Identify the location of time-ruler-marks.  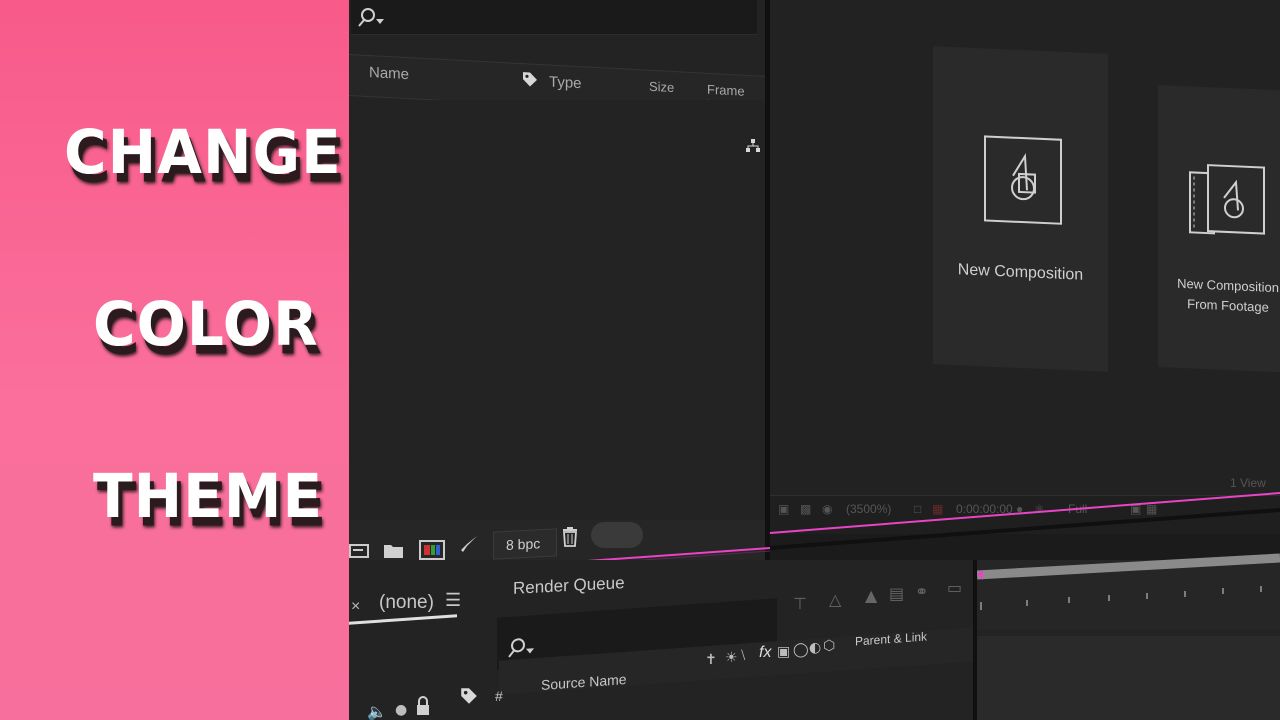
(1128, 581).